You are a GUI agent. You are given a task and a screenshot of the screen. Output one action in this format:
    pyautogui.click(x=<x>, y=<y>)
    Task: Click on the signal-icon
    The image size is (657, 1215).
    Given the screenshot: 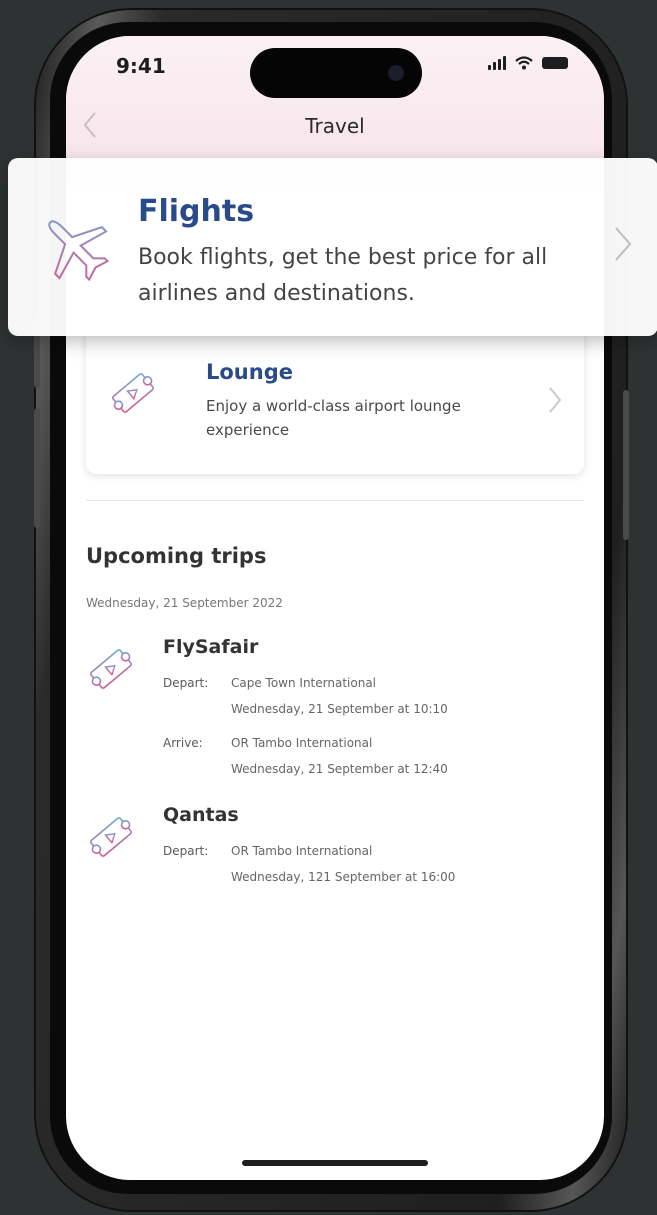 What is the action you would take?
    pyautogui.click(x=497, y=63)
    